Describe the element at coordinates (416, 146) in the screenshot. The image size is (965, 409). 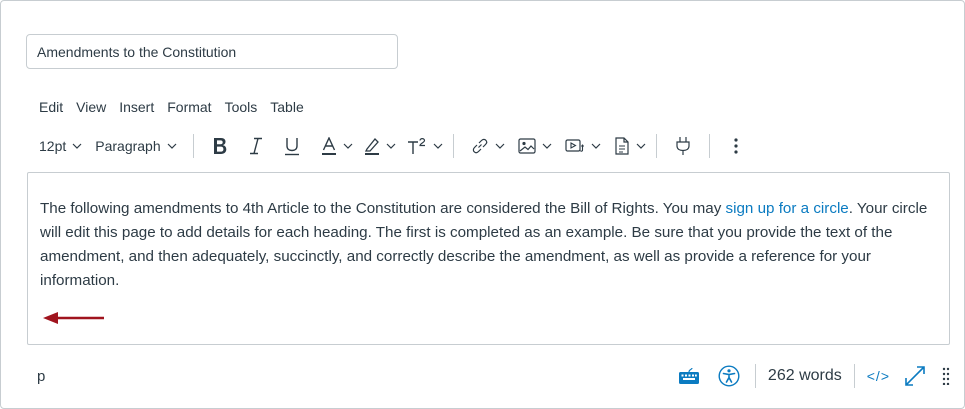
I see `superscript-icon` at that location.